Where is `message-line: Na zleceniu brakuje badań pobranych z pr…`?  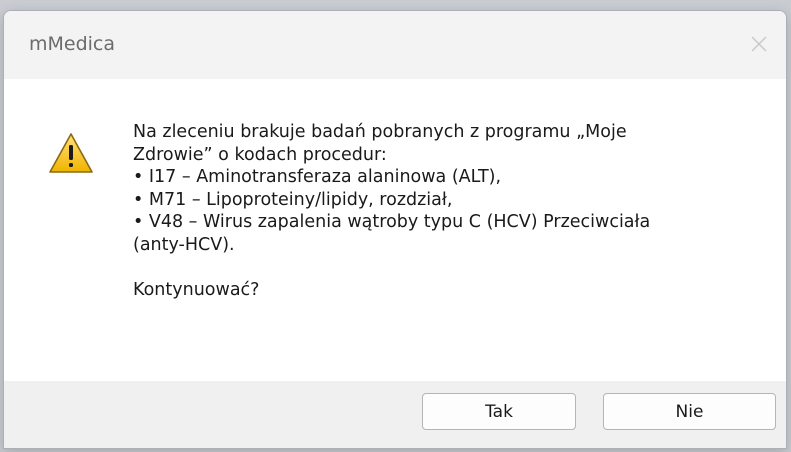 message-line: Na zleceniu brakuje badań pobranych z pr… is located at coordinates (380, 132).